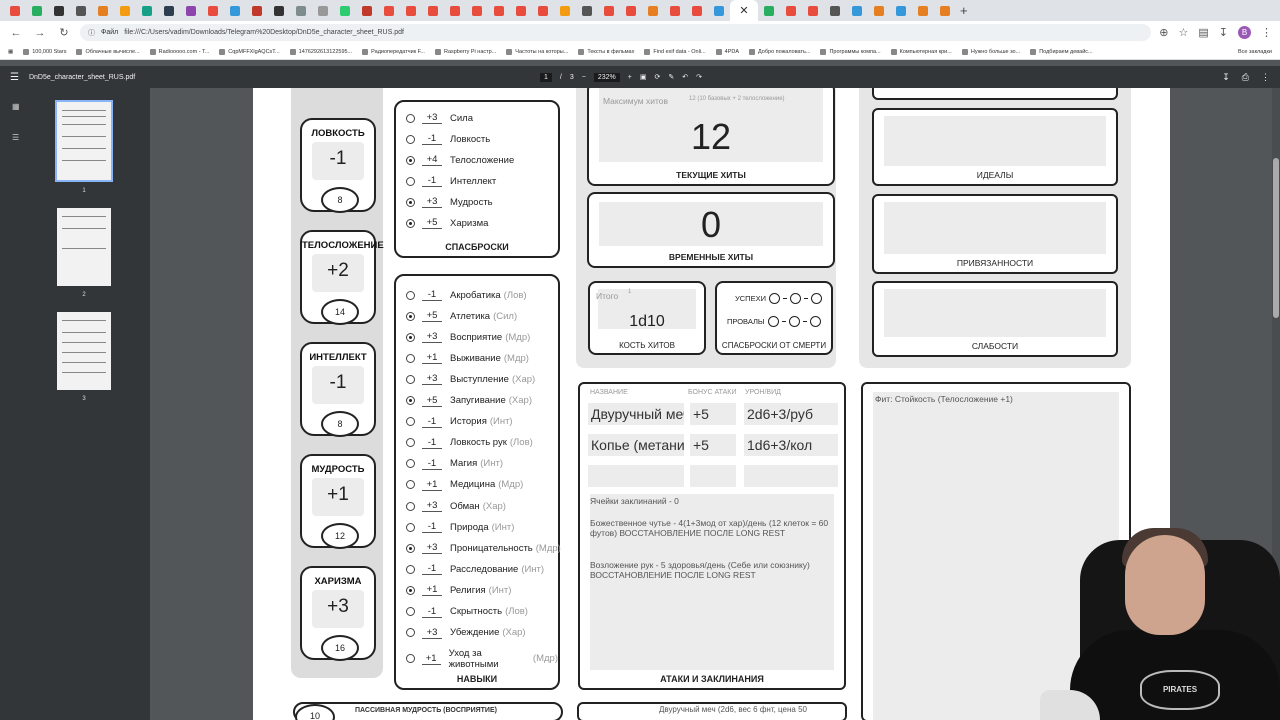 Image resolution: width=1280 pixels, height=720 pixels. Describe the element at coordinates (1184, 32) in the screenshot. I see `star-icon: ☆` at that location.